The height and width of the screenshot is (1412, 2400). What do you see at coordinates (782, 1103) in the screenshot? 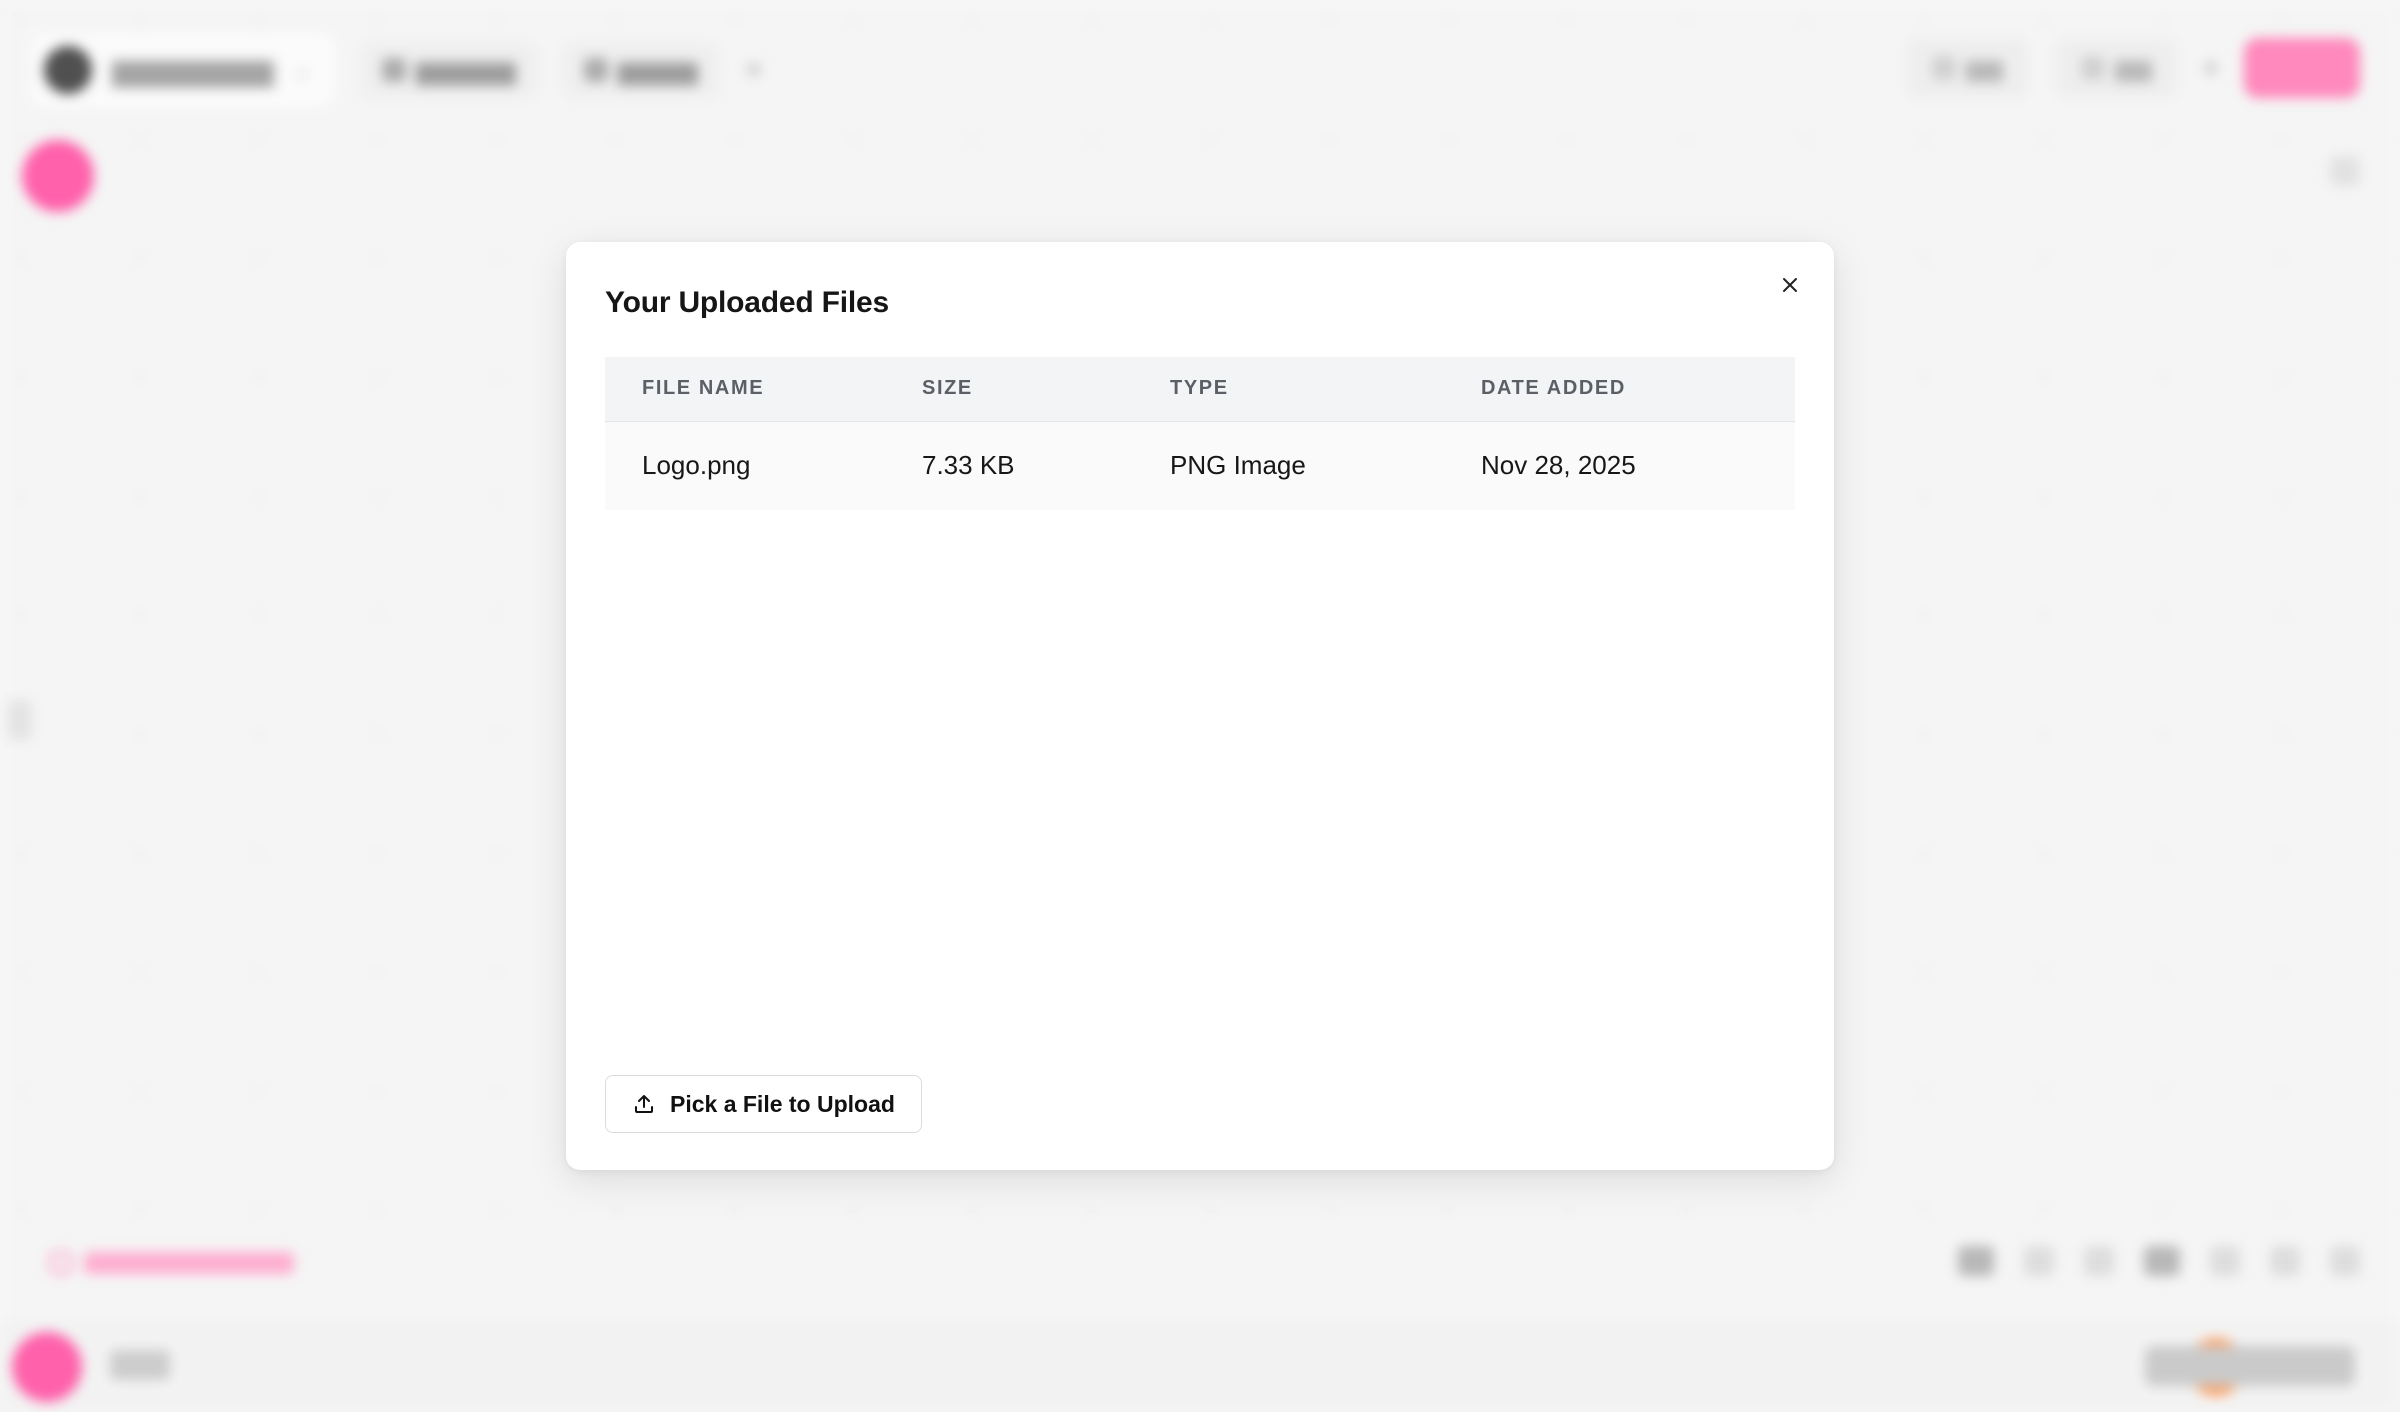
I see `upload-button-label: Pick a File to Upload` at bounding box center [782, 1103].